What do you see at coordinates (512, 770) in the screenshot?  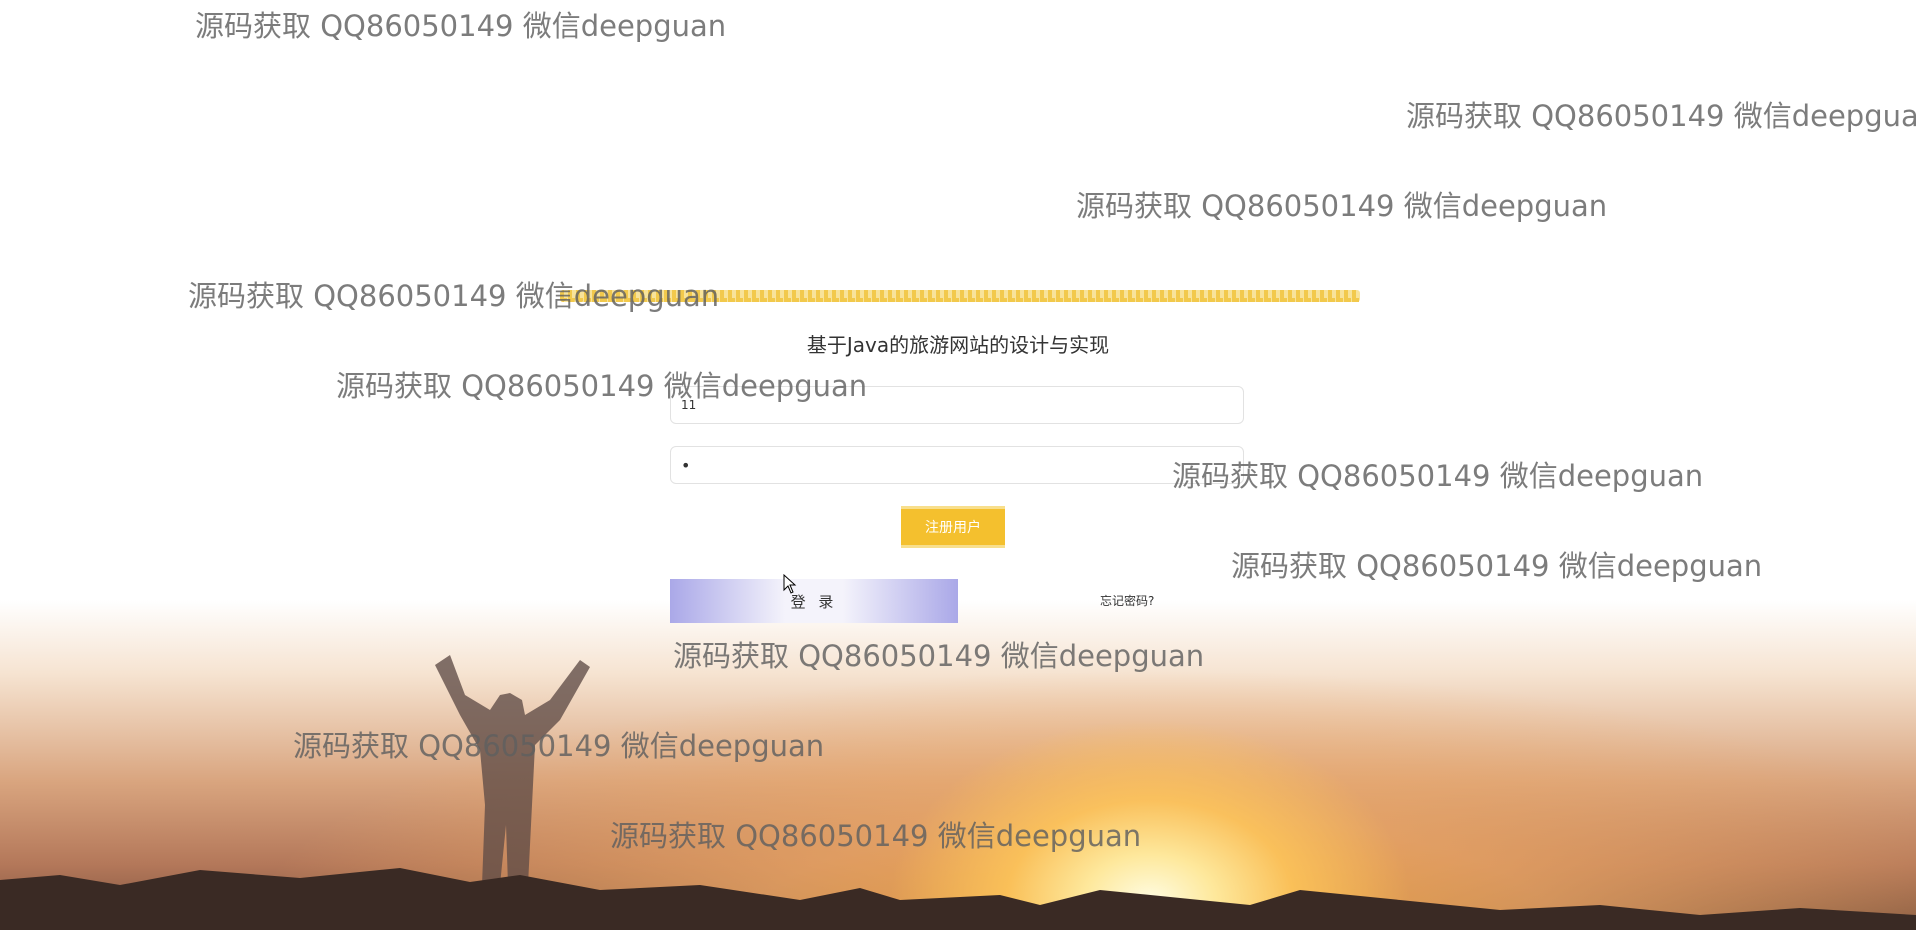 I see `person-silhouette` at bounding box center [512, 770].